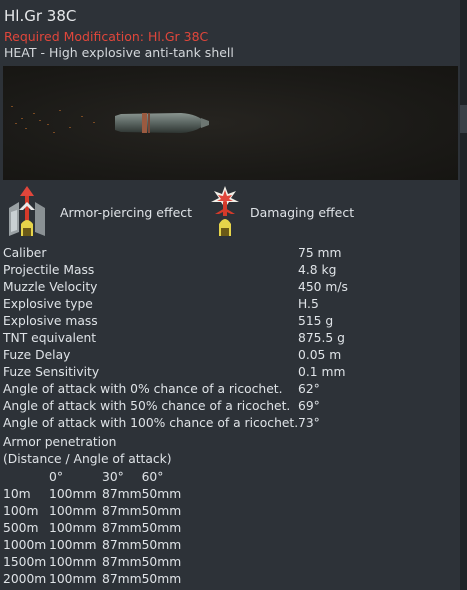  Describe the element at coordinates (316, 321) in the screenshot. I see `stat-value: 515 g` at that location.